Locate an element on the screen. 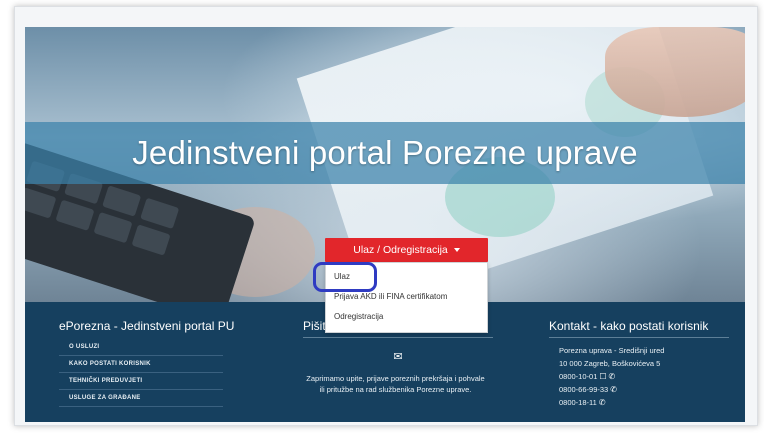 The image size is (764, 436). contact-phone-2: 0800-66-99-33 ✆ is located at coordinates (644, 389).